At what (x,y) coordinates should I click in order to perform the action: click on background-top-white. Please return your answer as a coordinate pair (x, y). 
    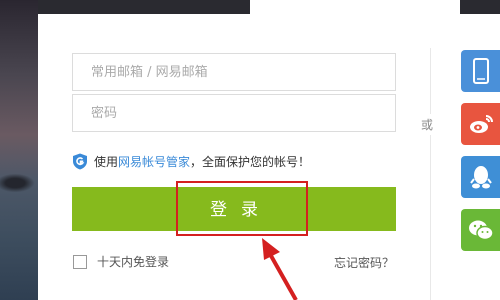
    Looking at the image, I should click on (355, 7).